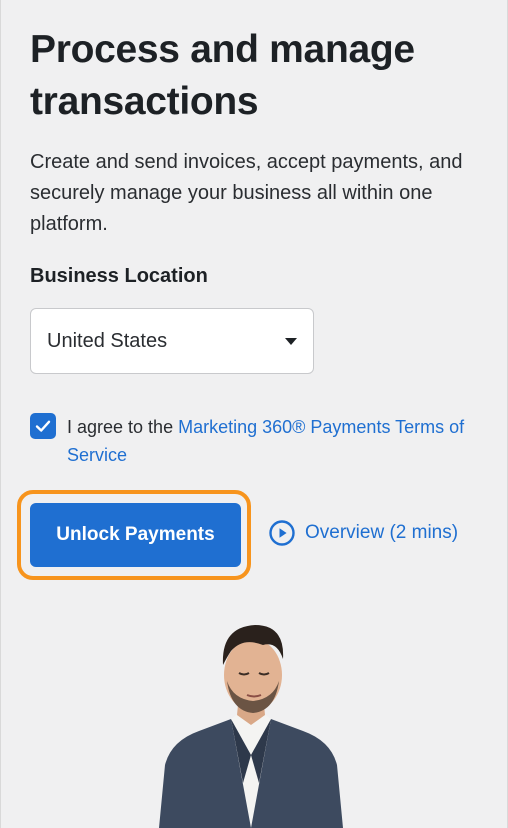  What do you see at coordinates (282, 533) in the screenshot?
I see `play-circle-icon` at bounding box center [282, 533].